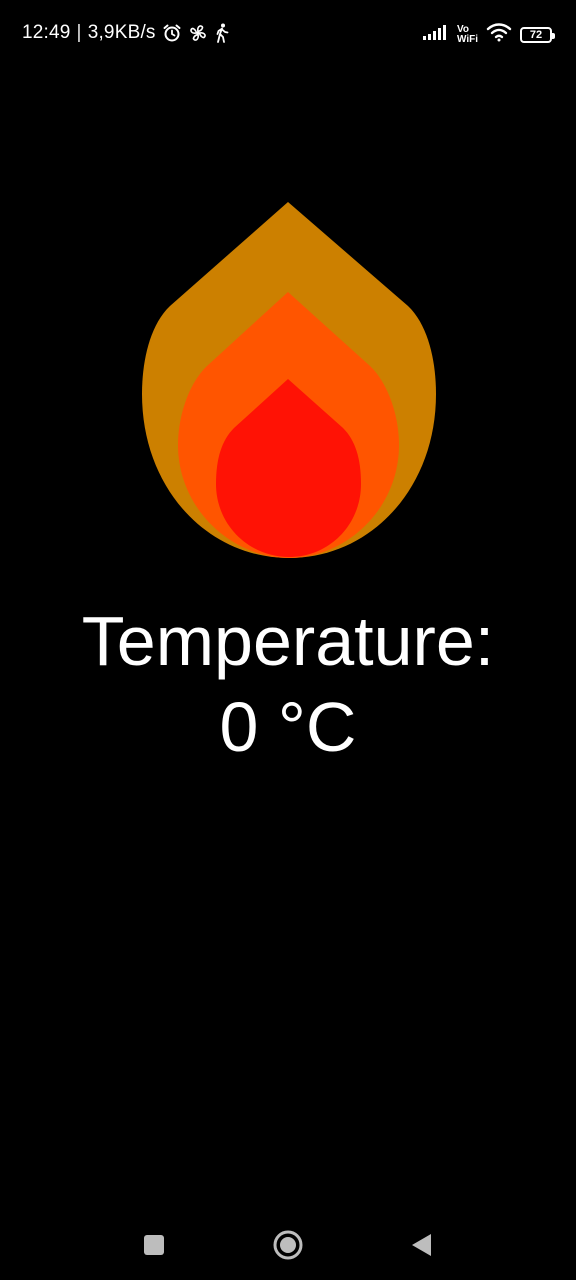 Image resolution: width=576 pixels, height=1280 pixels. Describe the element at coordinates (172, 33) in the screenshot. I see `alarm-icon` at that location.